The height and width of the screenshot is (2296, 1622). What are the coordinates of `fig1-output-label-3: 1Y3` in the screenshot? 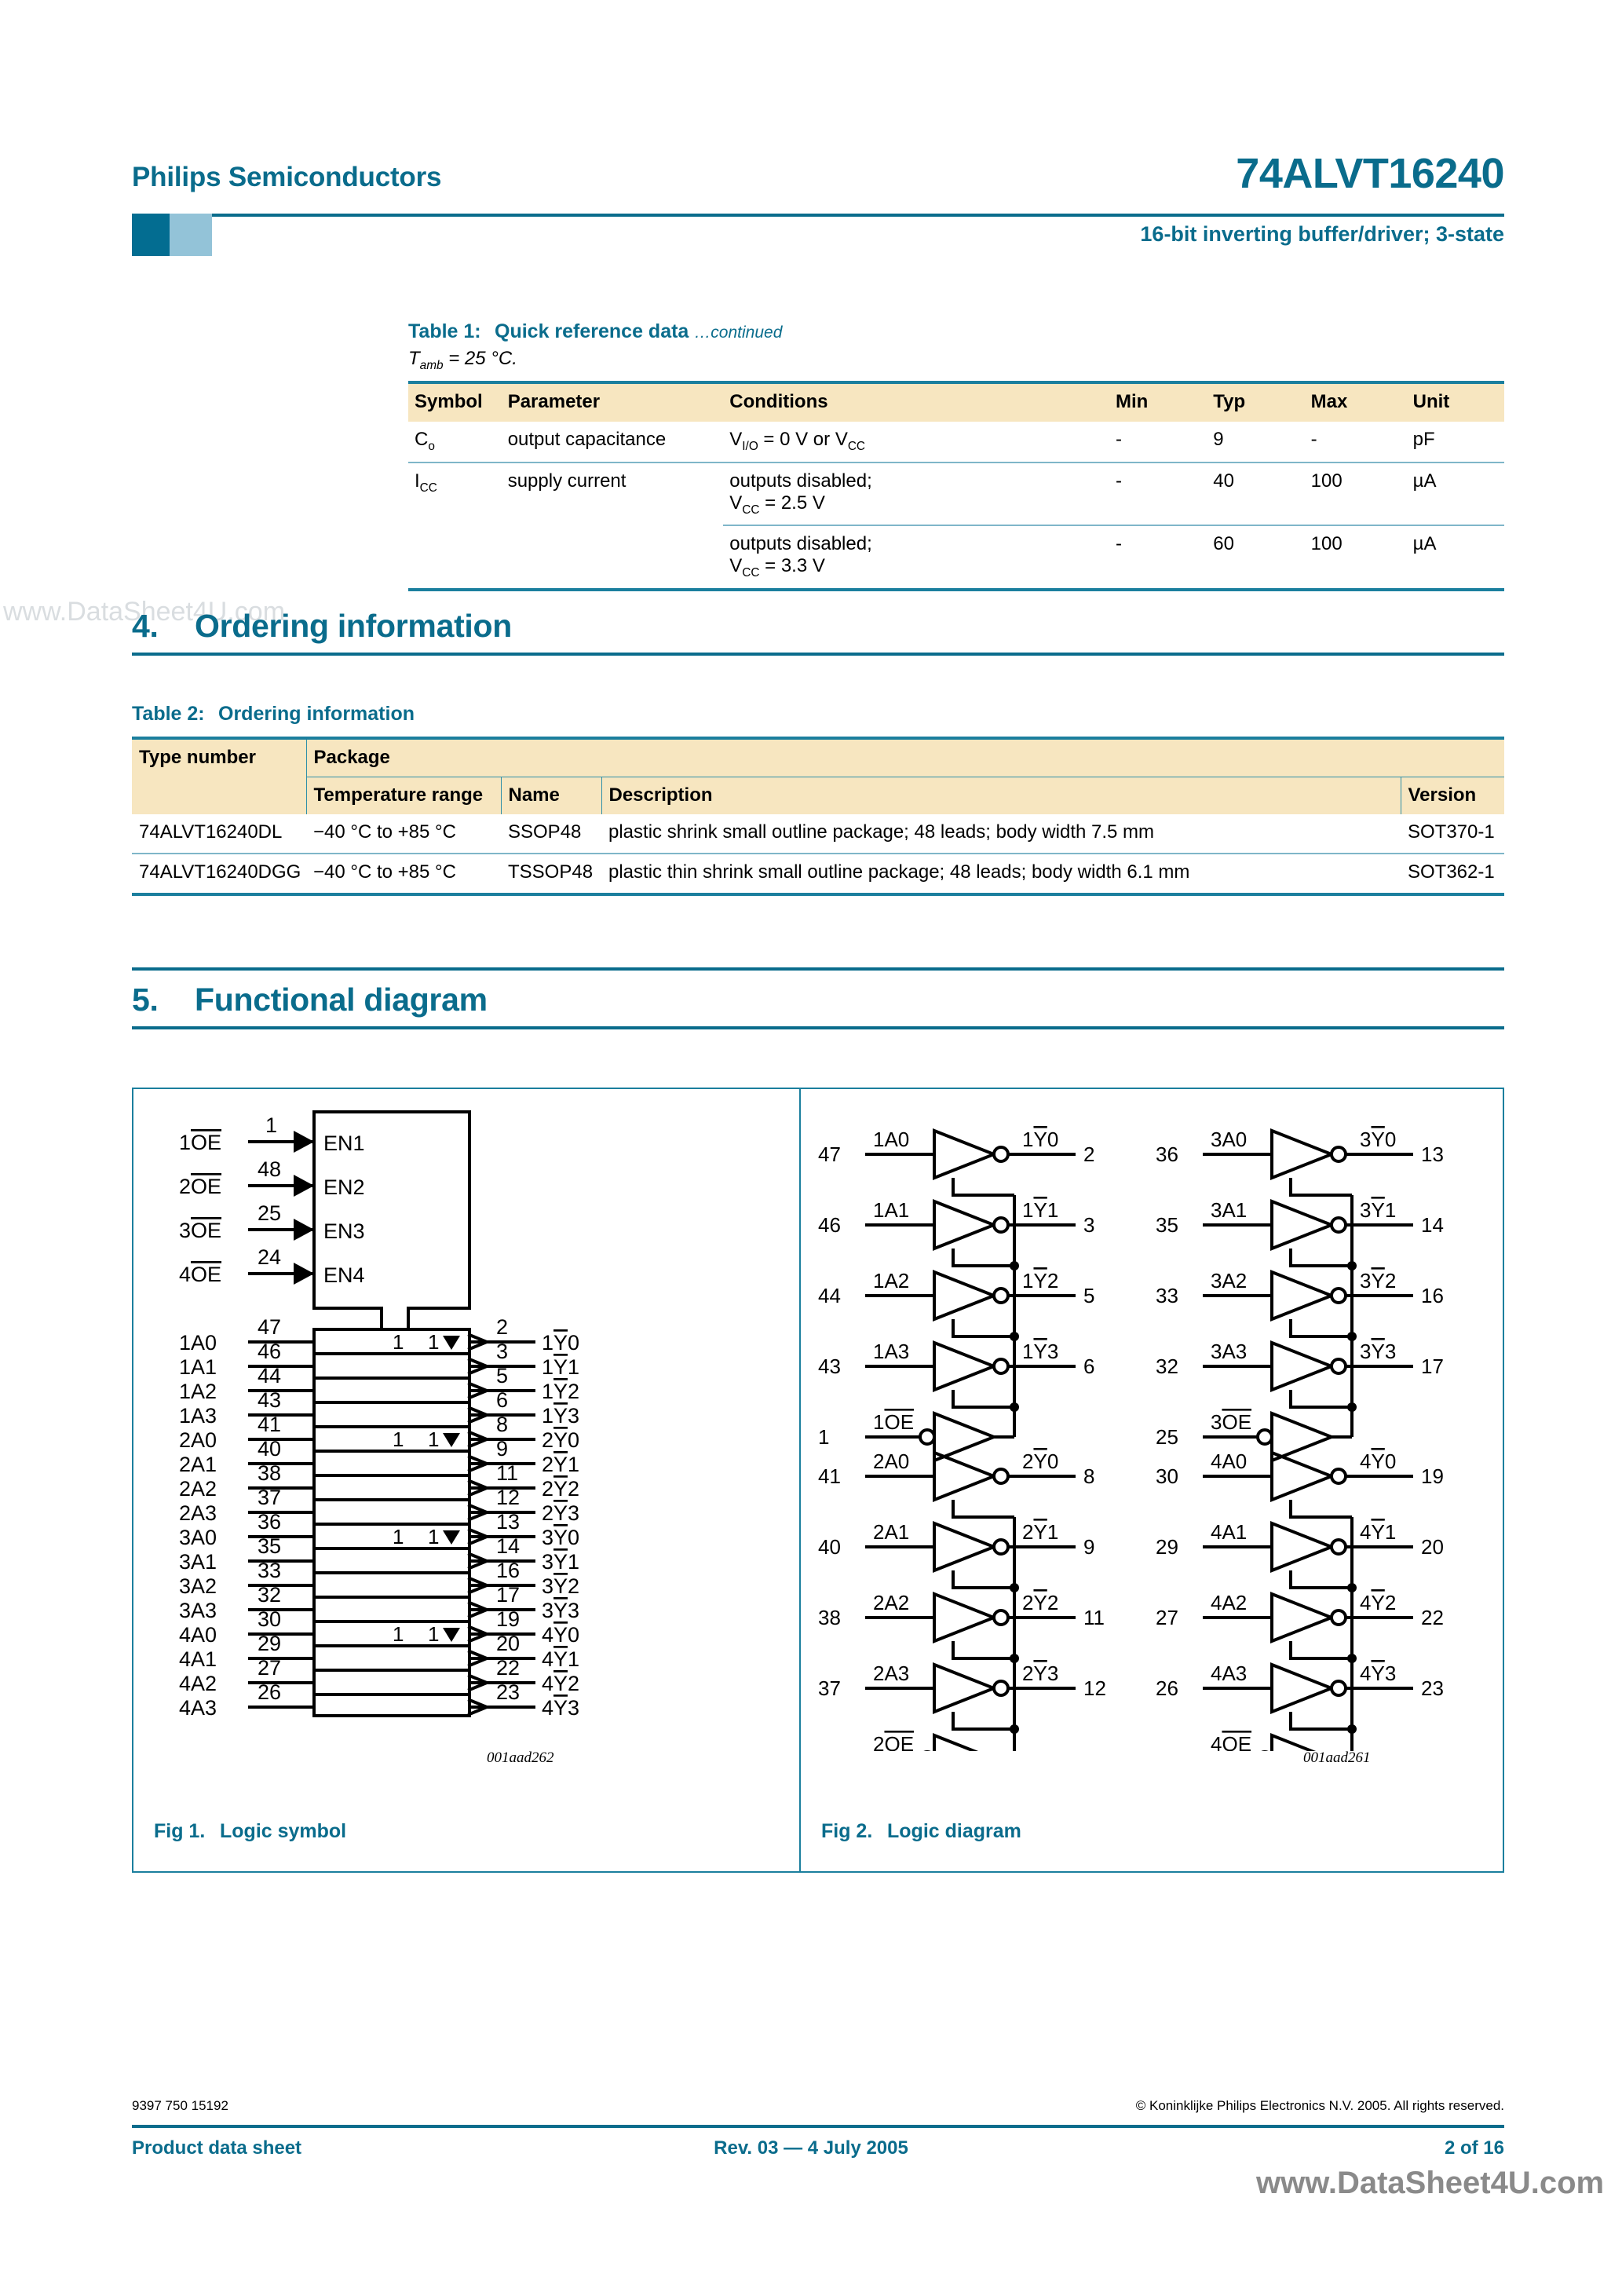 It's located at (560, 1416).